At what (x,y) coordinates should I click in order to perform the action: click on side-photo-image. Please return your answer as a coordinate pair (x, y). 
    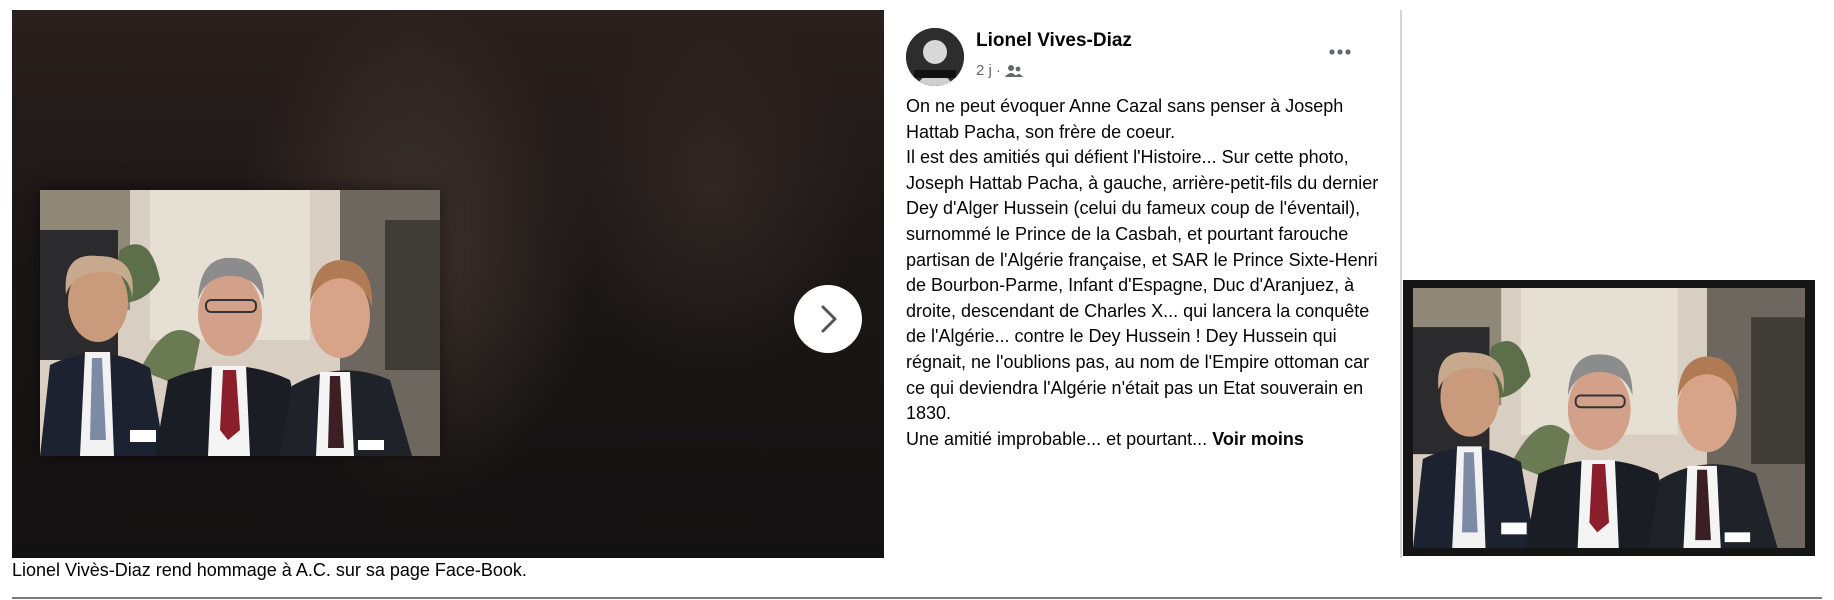
    Looking at the image, I should click on (1609, 418).